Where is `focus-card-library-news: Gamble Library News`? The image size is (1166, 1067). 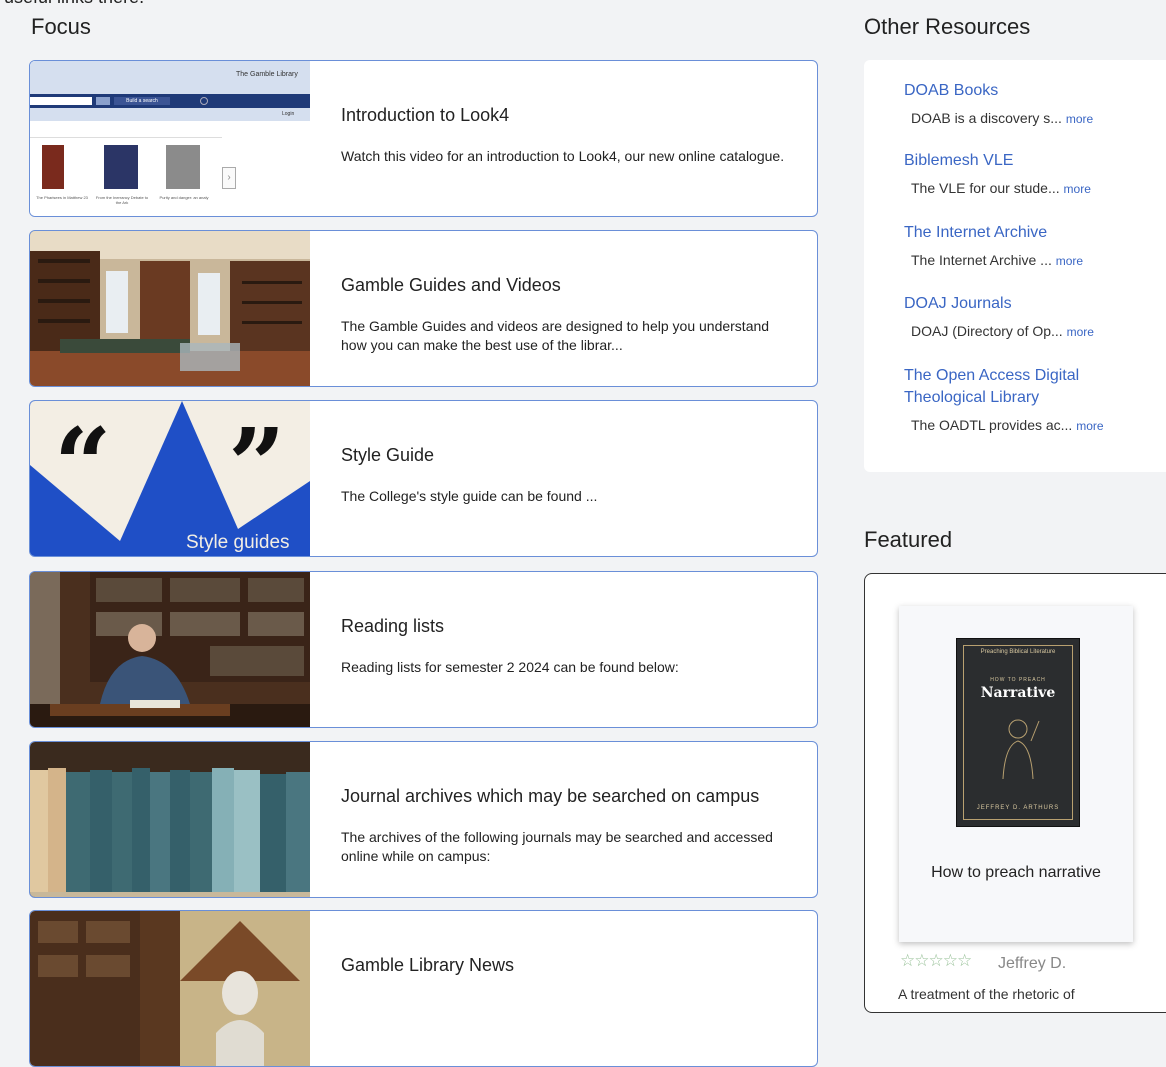 focus-card-library-news: Gamble Library News is located at coordinates (423, 988).